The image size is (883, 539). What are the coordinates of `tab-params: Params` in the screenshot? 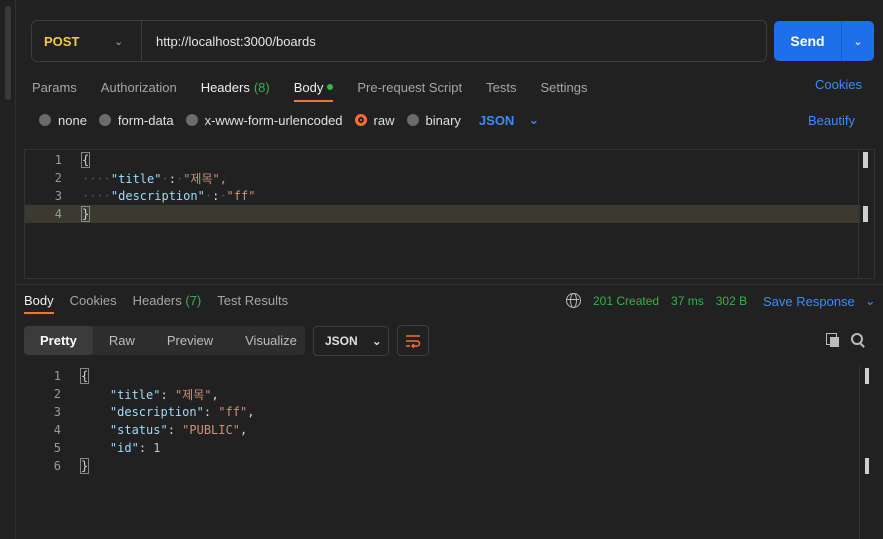 It's located at (54, 87).